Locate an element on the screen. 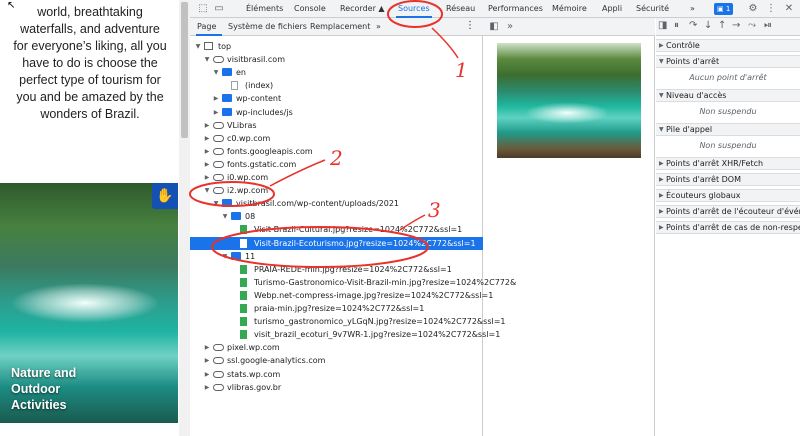 This screenshot has height=436, width=800. tab-network: Réseau is located at coordinates (460, 8).